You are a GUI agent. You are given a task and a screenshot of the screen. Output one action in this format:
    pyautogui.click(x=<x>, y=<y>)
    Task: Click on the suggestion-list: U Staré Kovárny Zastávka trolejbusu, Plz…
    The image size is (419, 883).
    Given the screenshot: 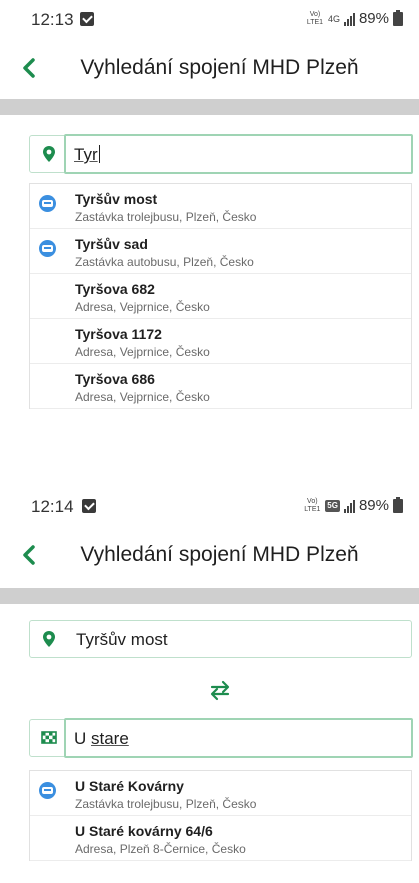 What is the action you would take?
    pyautogui.click(x=220, y=815)
    